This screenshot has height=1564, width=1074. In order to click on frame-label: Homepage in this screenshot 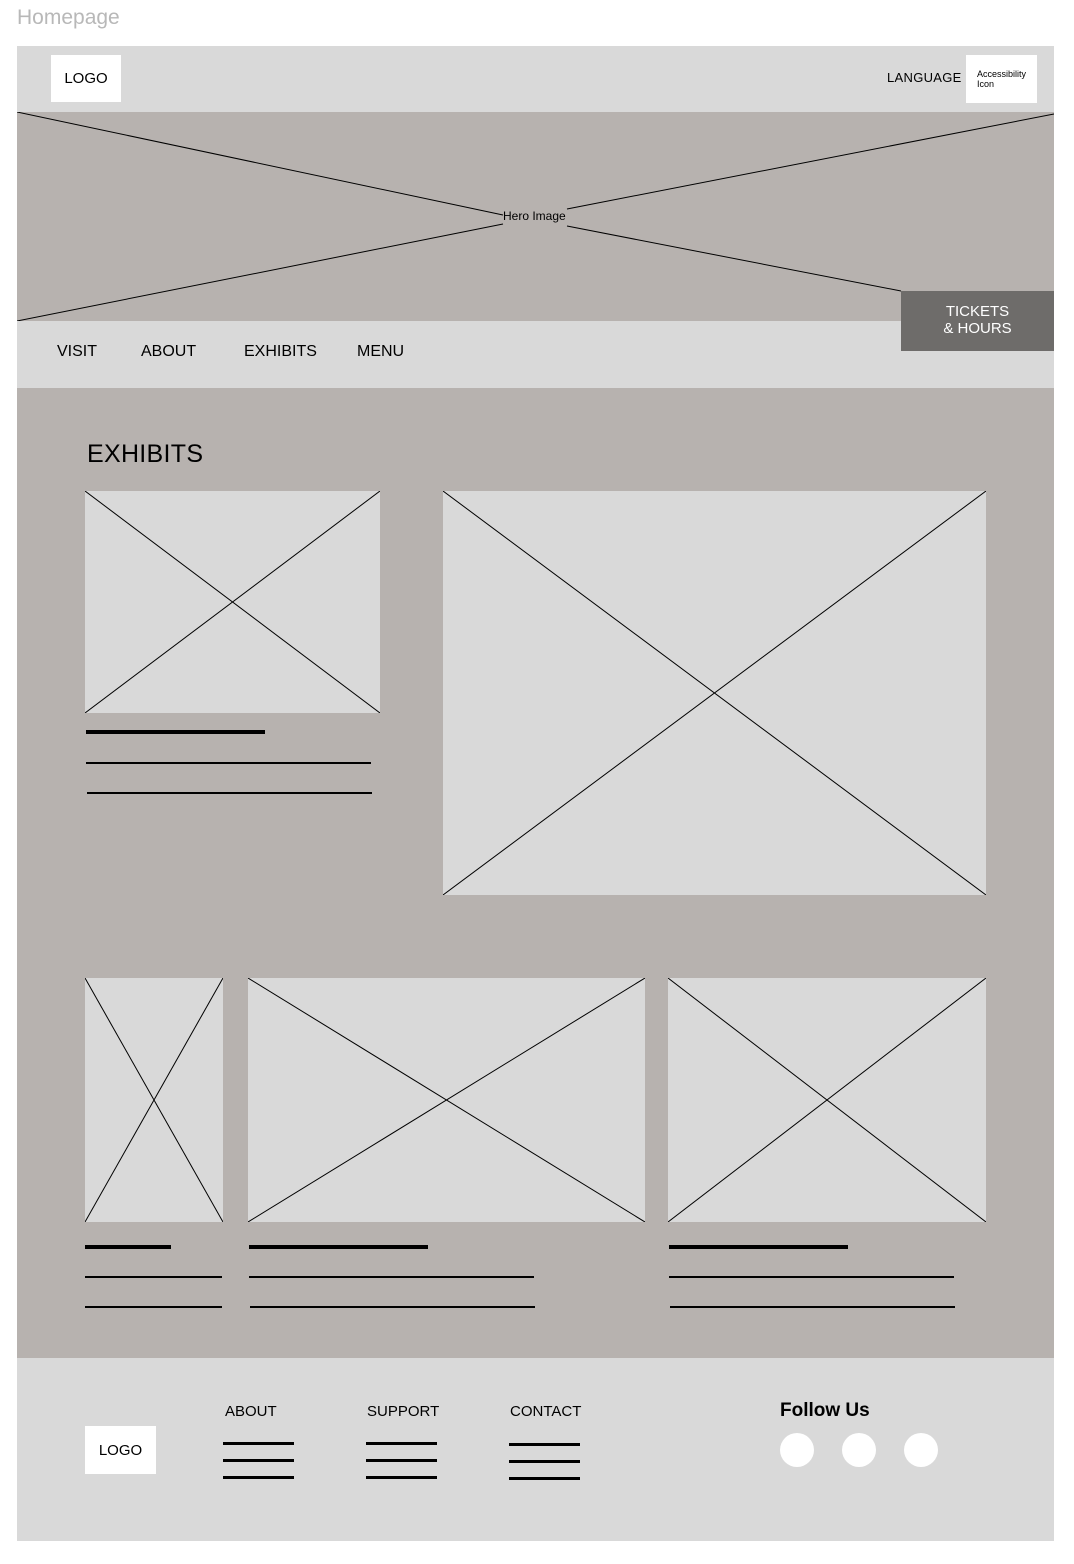, I will do `click(68, 17)`.